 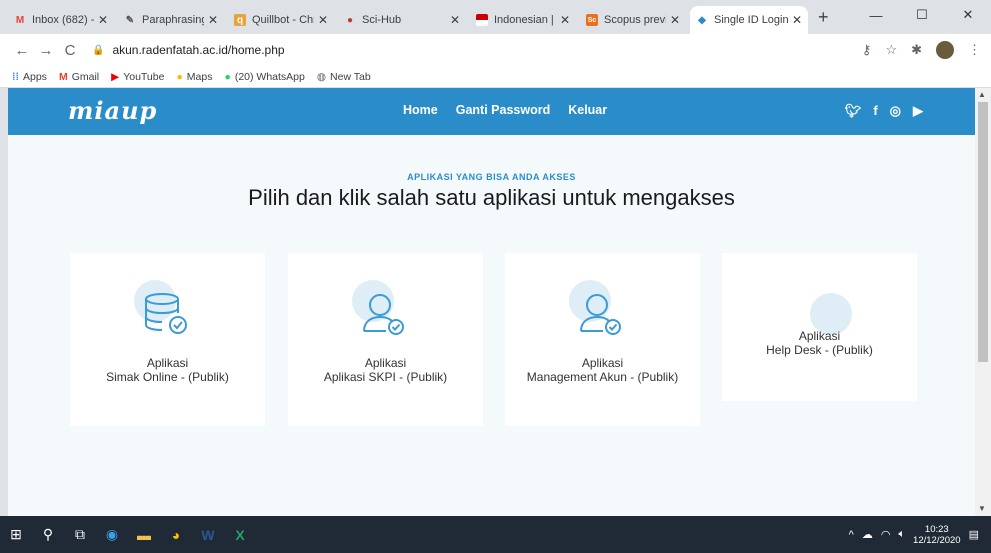 What do you see at coordinates (851, 535) in the screenshot?
I see `chevron-up-icon: ^` at bounding box center [851, 535].